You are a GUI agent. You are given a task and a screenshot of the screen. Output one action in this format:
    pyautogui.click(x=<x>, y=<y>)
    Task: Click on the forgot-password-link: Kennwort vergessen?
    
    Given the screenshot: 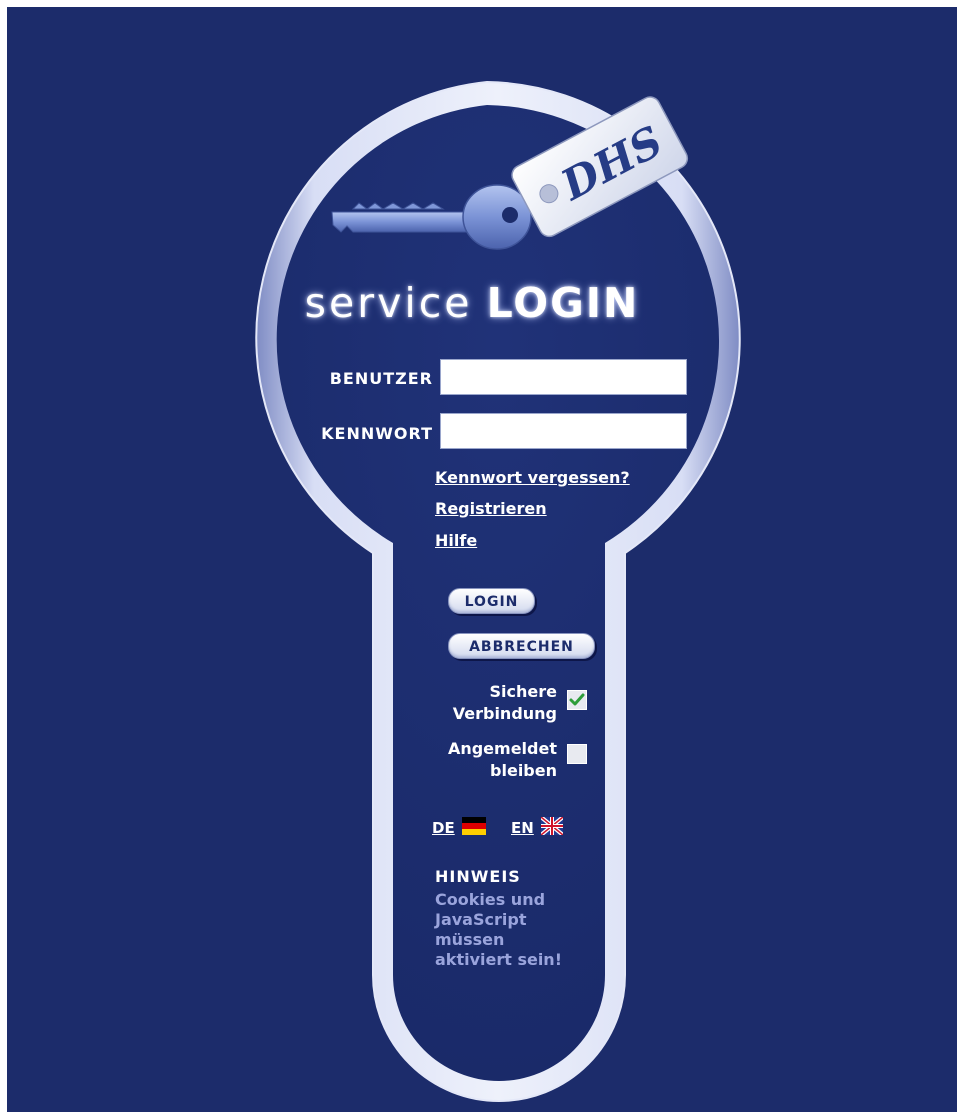 What is the action you would take?
    pyautogui.click(x=532, y=477)
    